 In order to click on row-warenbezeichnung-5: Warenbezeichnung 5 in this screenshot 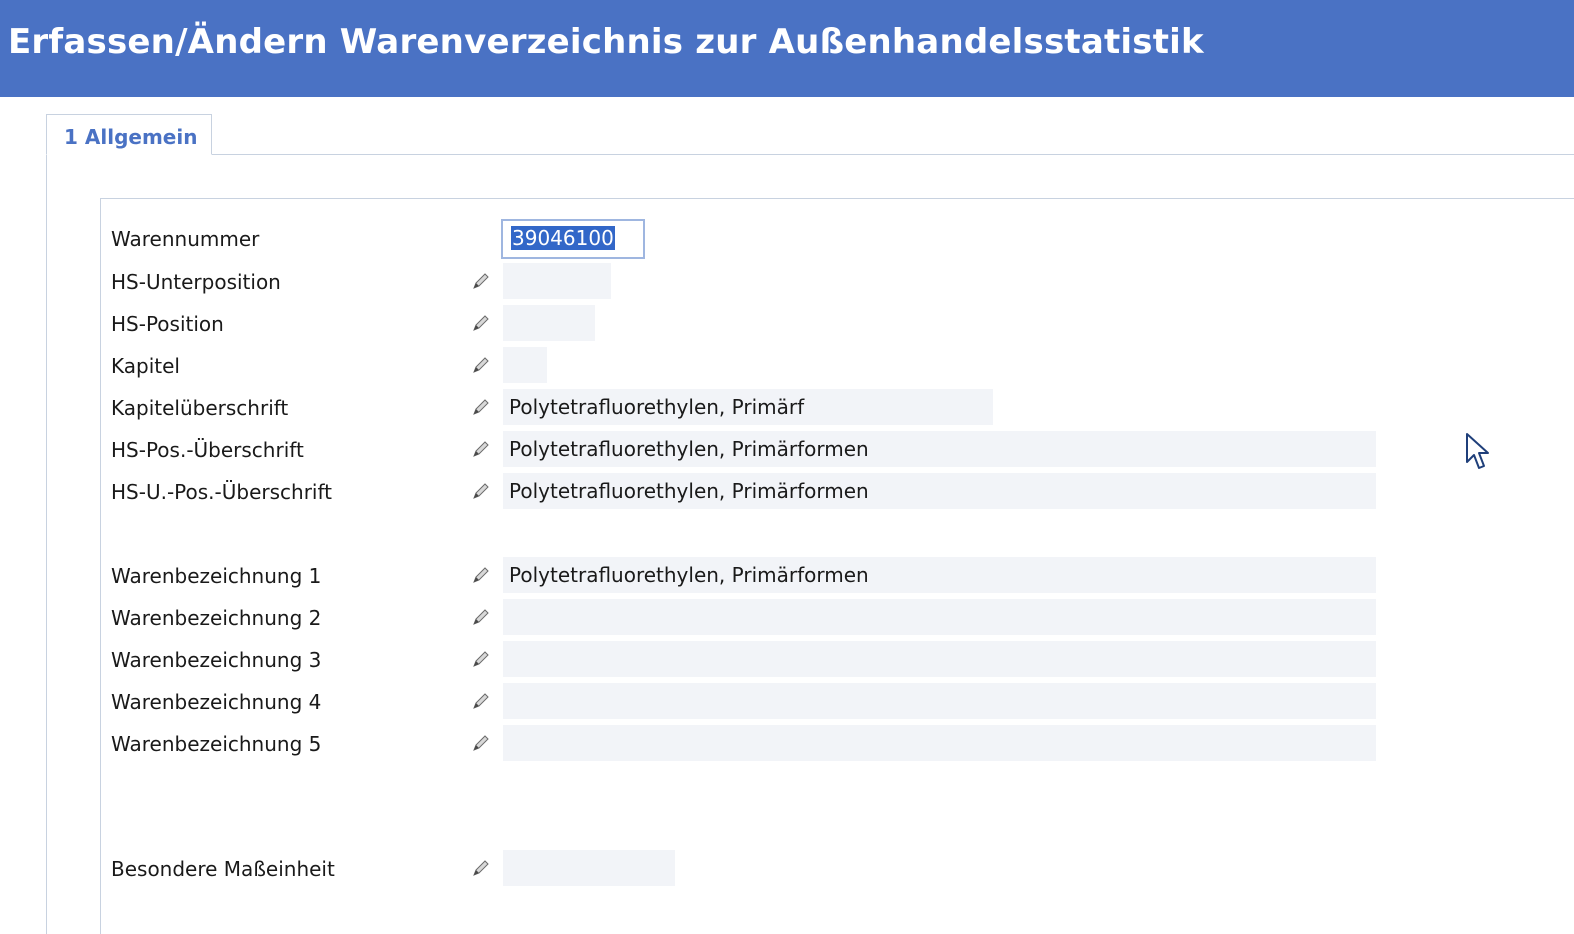, I will do `click(837, 743)`.